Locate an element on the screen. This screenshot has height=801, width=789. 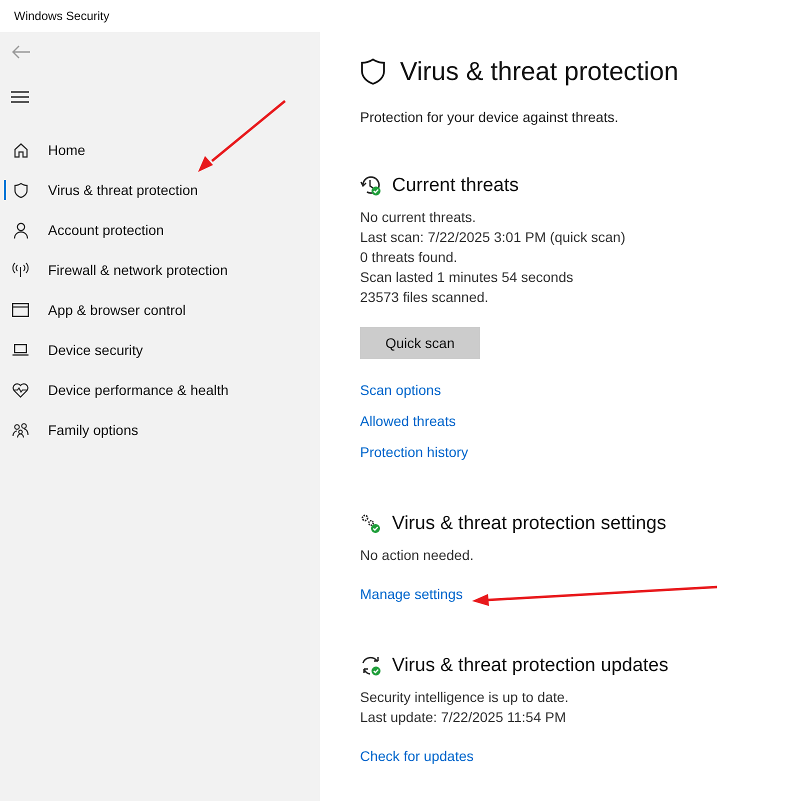
person-icon is located at coordinates (20, 230).